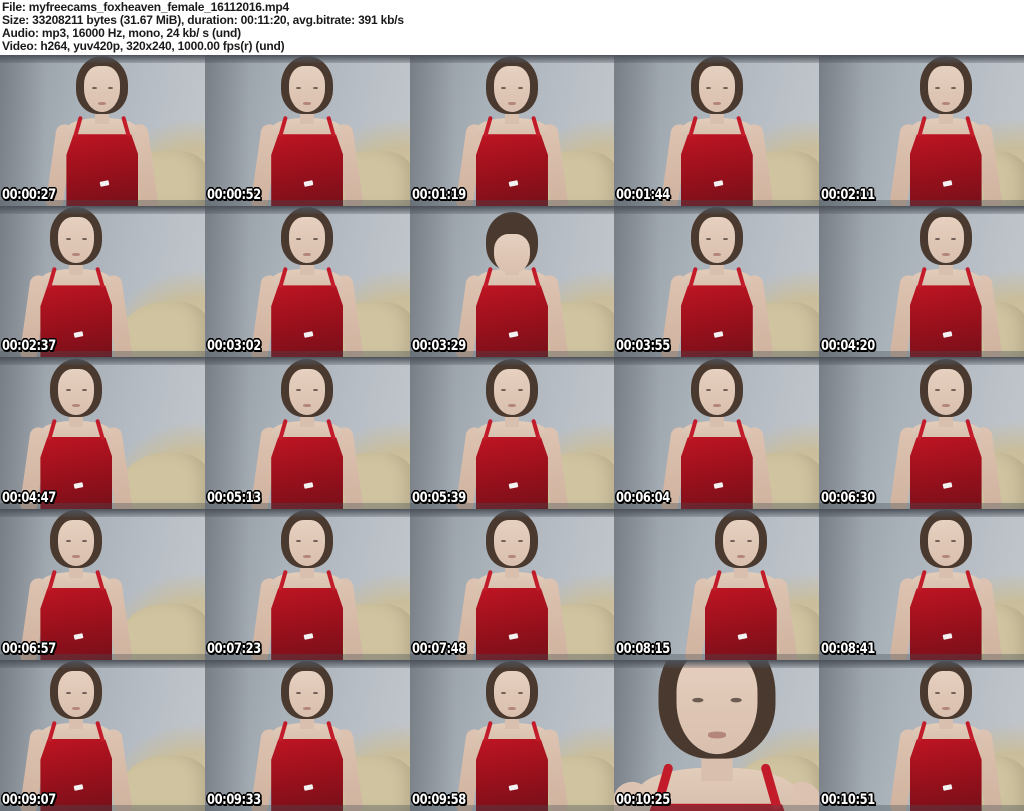 This screenshot has width=1024, height=811. I want to click on timestamp-overlay: 00:09:07, so click(29, 799).